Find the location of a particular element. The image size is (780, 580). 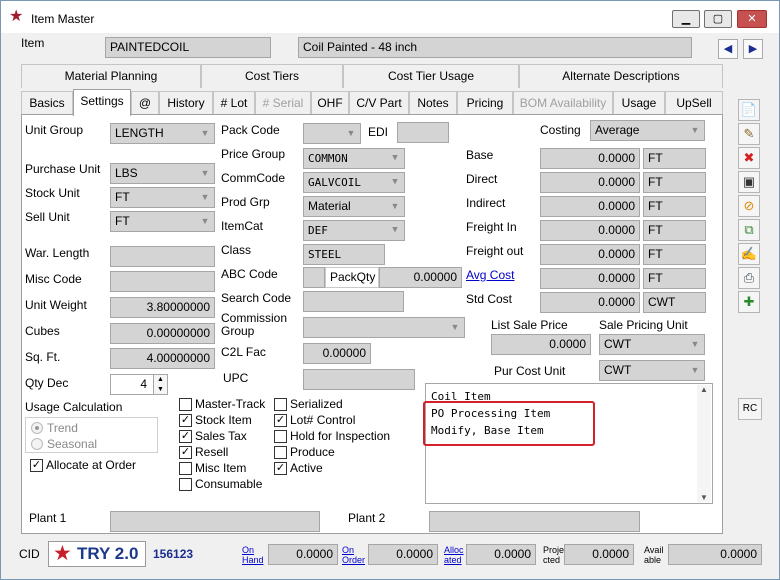

upc-field is located at coordinates (359, 379).